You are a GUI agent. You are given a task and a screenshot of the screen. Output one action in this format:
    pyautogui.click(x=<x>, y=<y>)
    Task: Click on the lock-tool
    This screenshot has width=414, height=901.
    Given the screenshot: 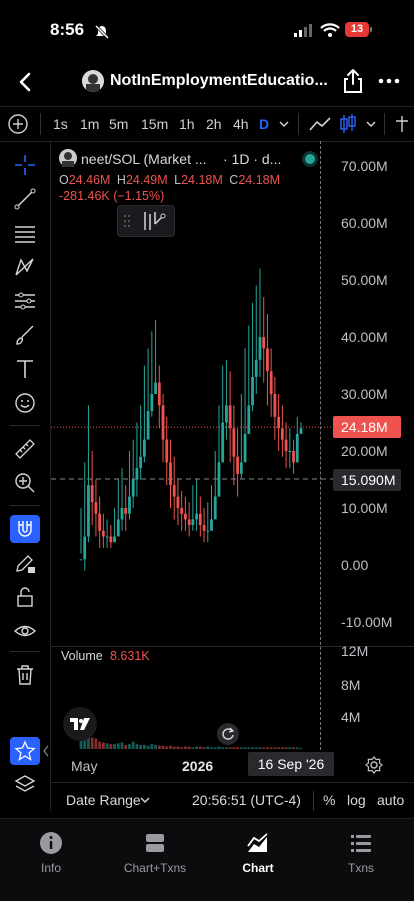 What is the action you would take?
    pyautogui.click(x=25, y=597)
    